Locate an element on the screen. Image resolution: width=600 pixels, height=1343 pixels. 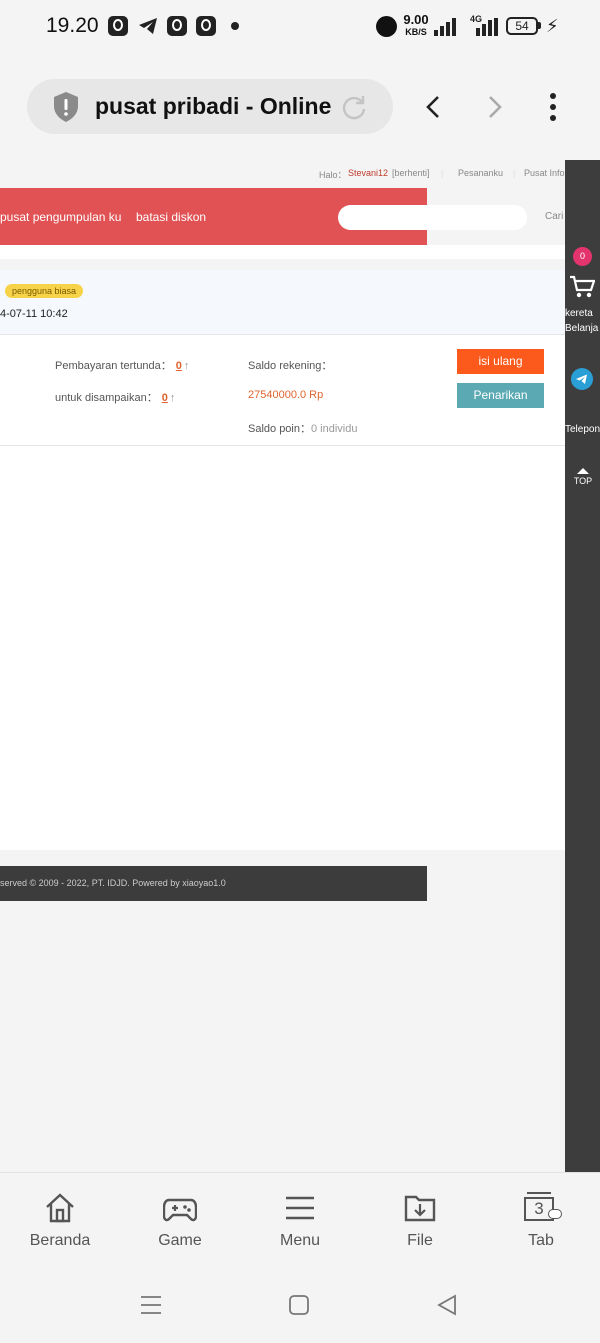
shield-icon is located at coordinates (66, 107).